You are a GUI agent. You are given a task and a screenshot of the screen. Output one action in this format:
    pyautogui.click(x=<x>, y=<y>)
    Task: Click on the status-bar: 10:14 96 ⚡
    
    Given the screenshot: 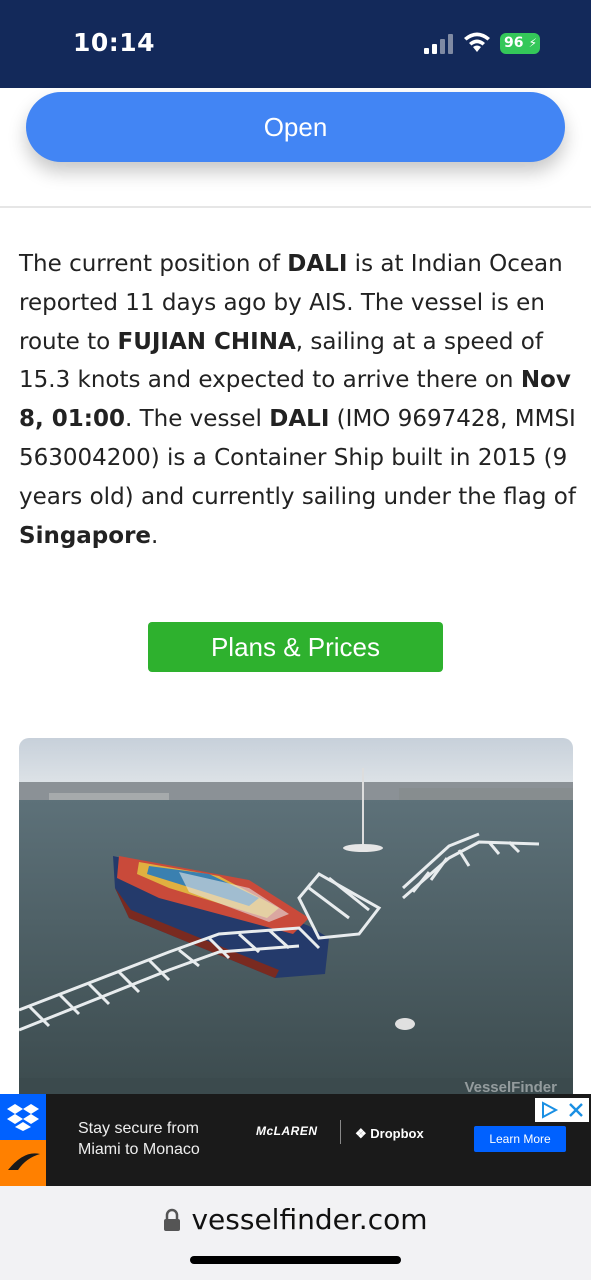 What is the action you would take?
    pyautogui.click(x=295, y=44)
    